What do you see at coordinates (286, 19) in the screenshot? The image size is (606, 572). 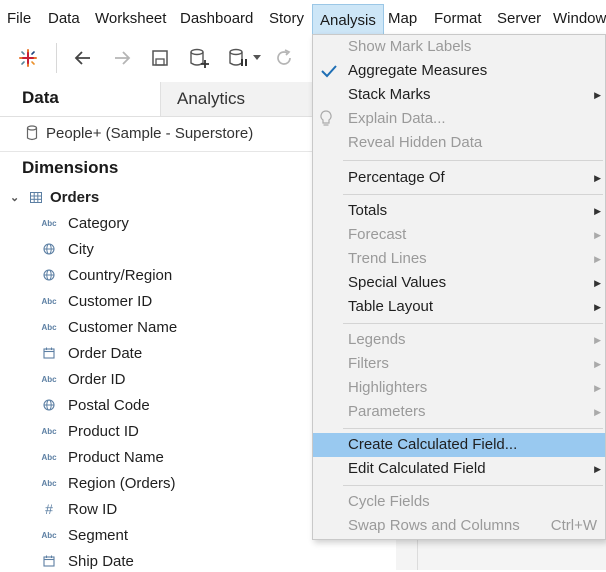 I see `menu-story: Story` at bounding box center [286, 19].